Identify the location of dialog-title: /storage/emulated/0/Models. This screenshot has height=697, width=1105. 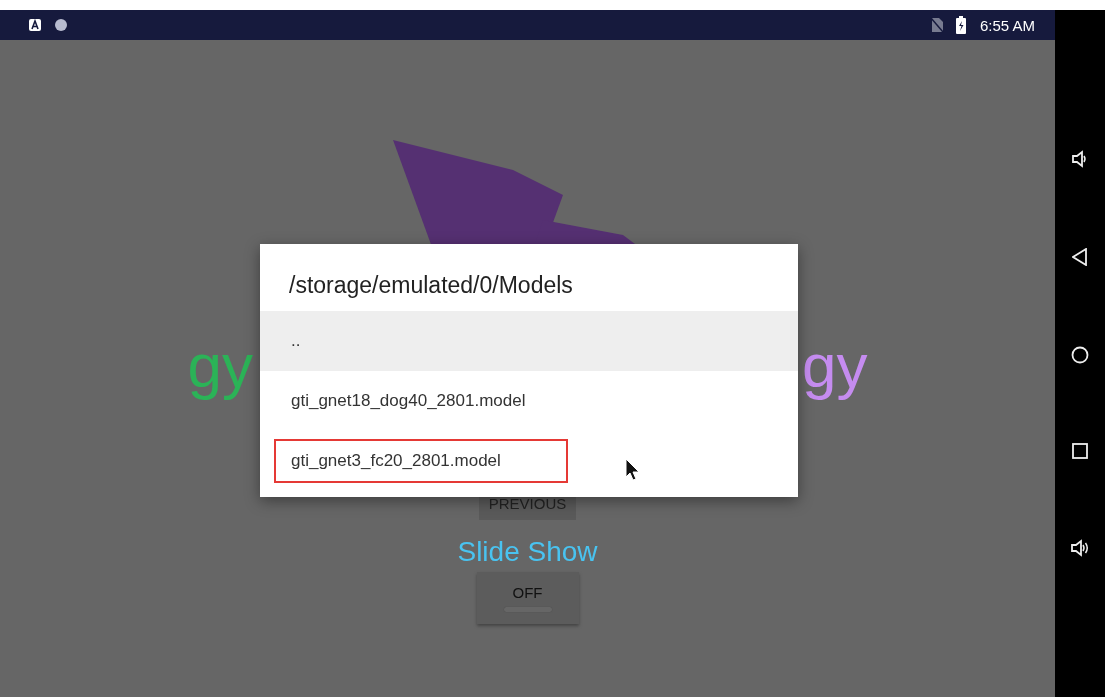
(431, 285).